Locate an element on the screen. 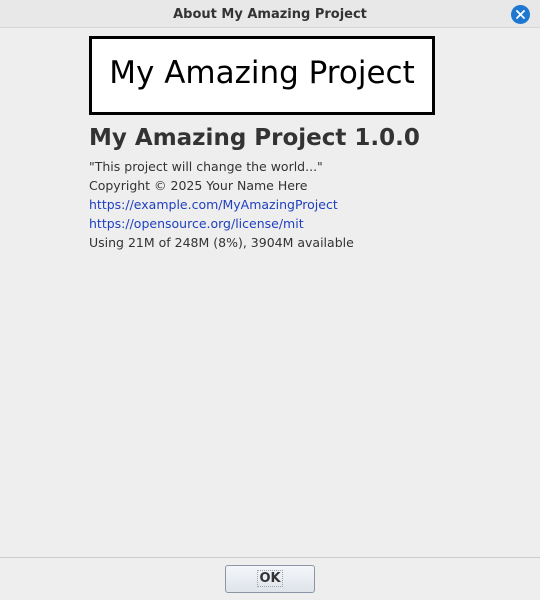 This screenshot has height=600, width=540. close-button is located at coordinates (520, 14).